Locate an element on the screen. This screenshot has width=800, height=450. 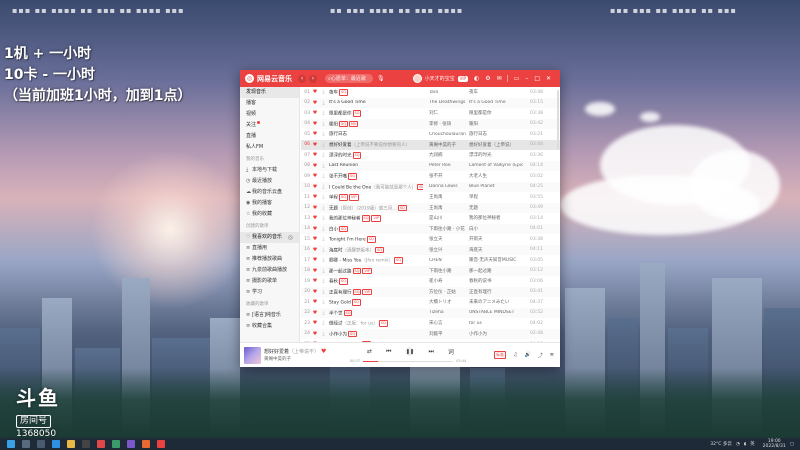
song-title: Tonight I'm Here SQ is located at coordinates (375, 239).